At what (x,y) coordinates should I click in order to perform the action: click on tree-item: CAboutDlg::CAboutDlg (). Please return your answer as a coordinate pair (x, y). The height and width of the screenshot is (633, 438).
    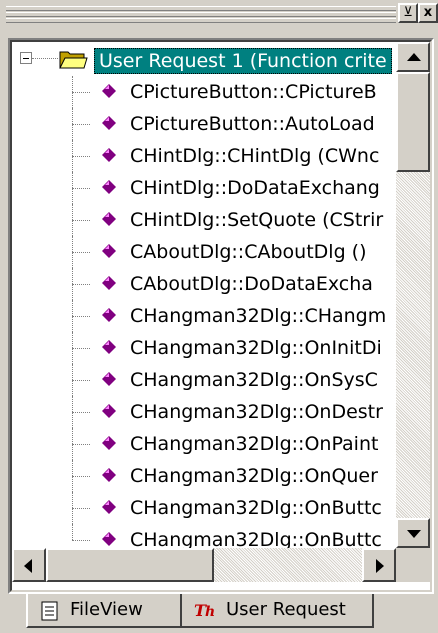
    Looking at the image, I should click on (204, 252).